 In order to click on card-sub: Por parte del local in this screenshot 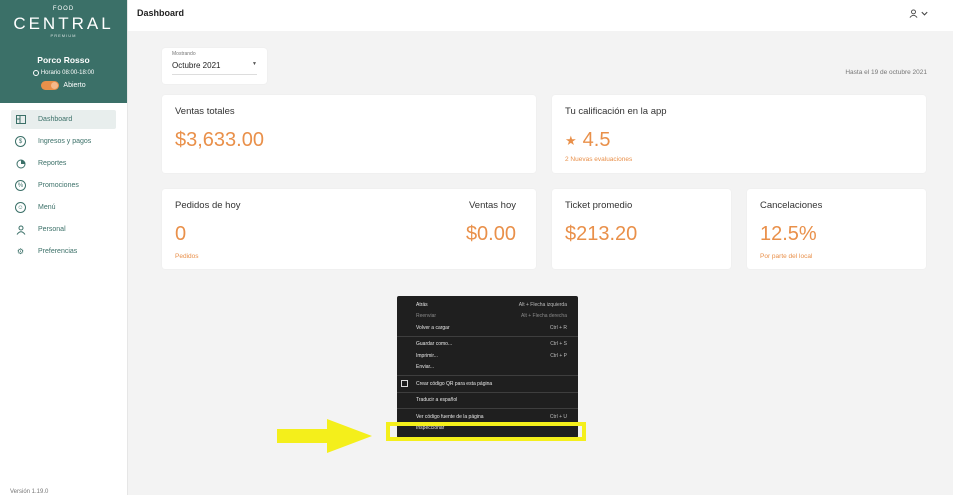, I will do `click(786, 256)`.